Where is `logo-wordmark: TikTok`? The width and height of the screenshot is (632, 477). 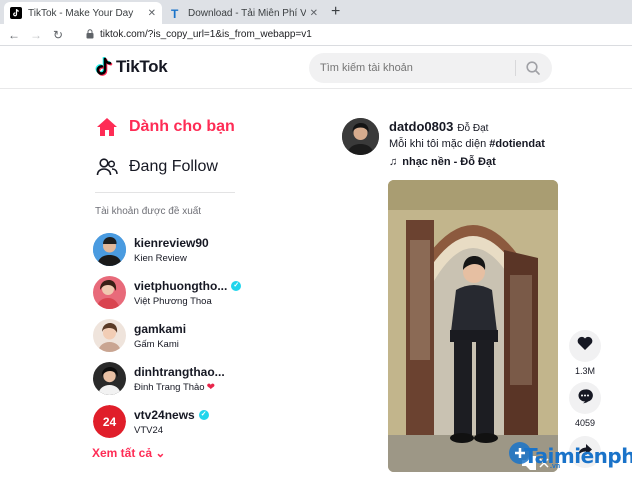
logo-wordmark: TikTok is located at coordinates (142, 66).